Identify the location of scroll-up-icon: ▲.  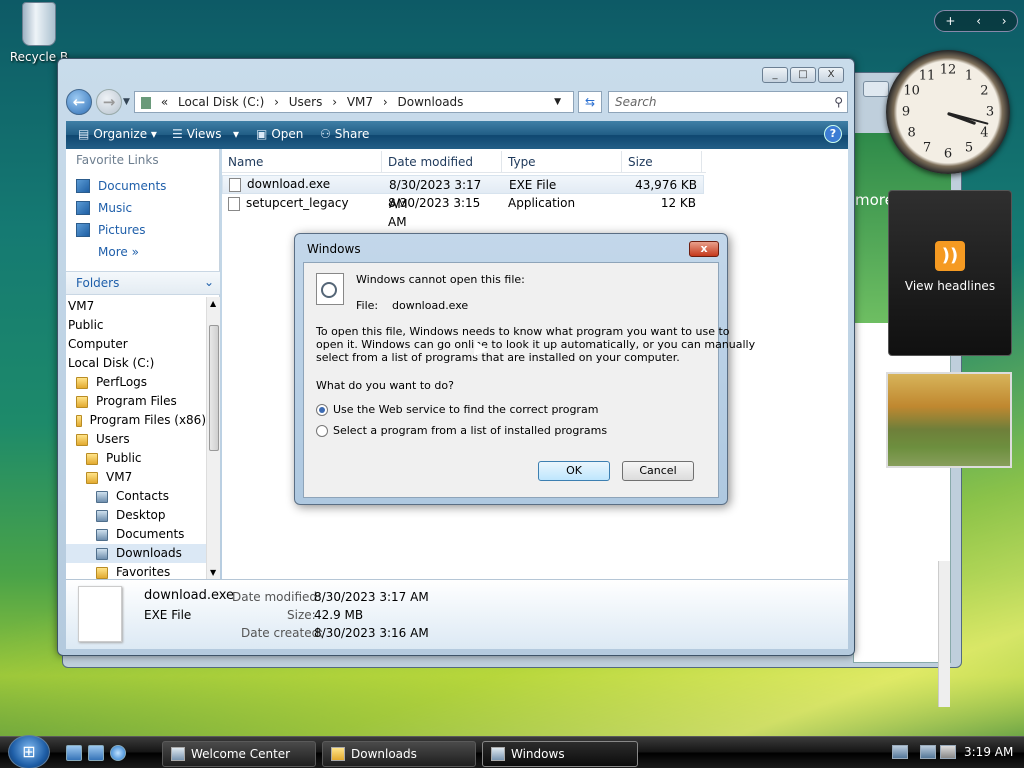
(213, 303).